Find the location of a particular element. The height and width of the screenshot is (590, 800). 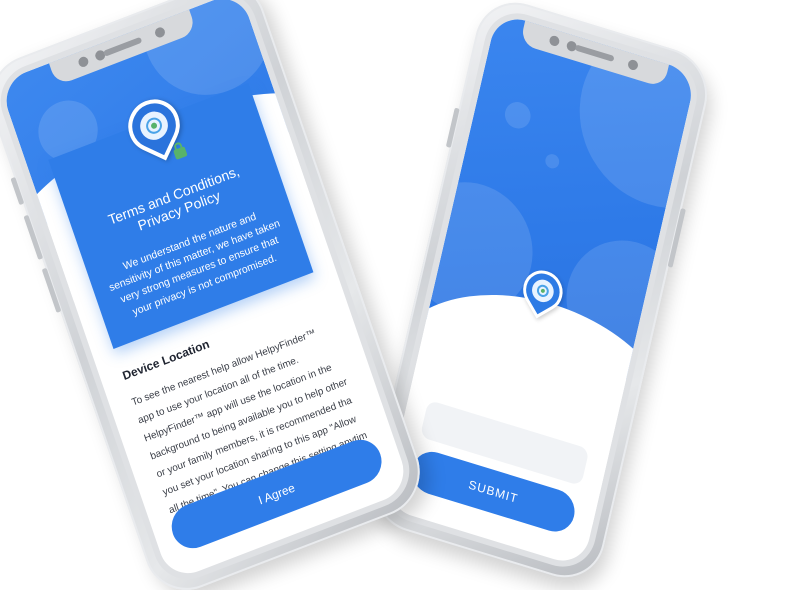

mute-switch is located at coordinates (17, 191).